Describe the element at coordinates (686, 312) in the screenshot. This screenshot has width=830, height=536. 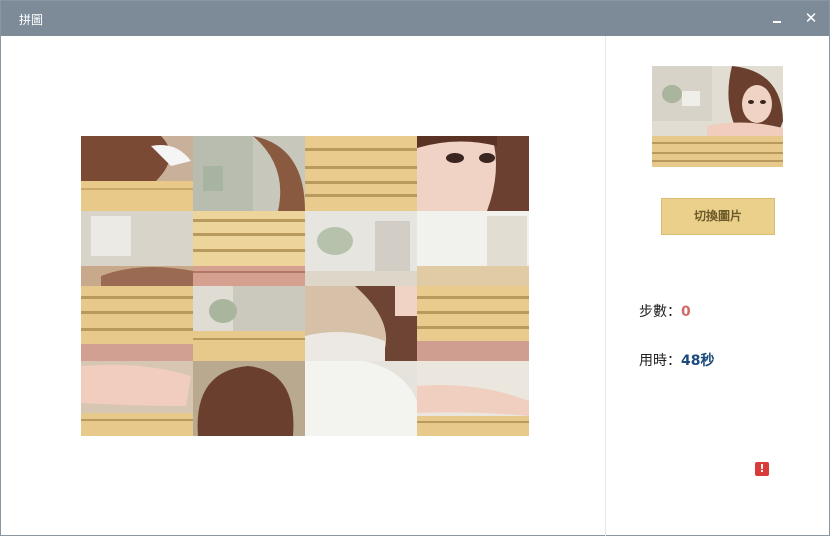
I see `steps-value: 0` at that location.